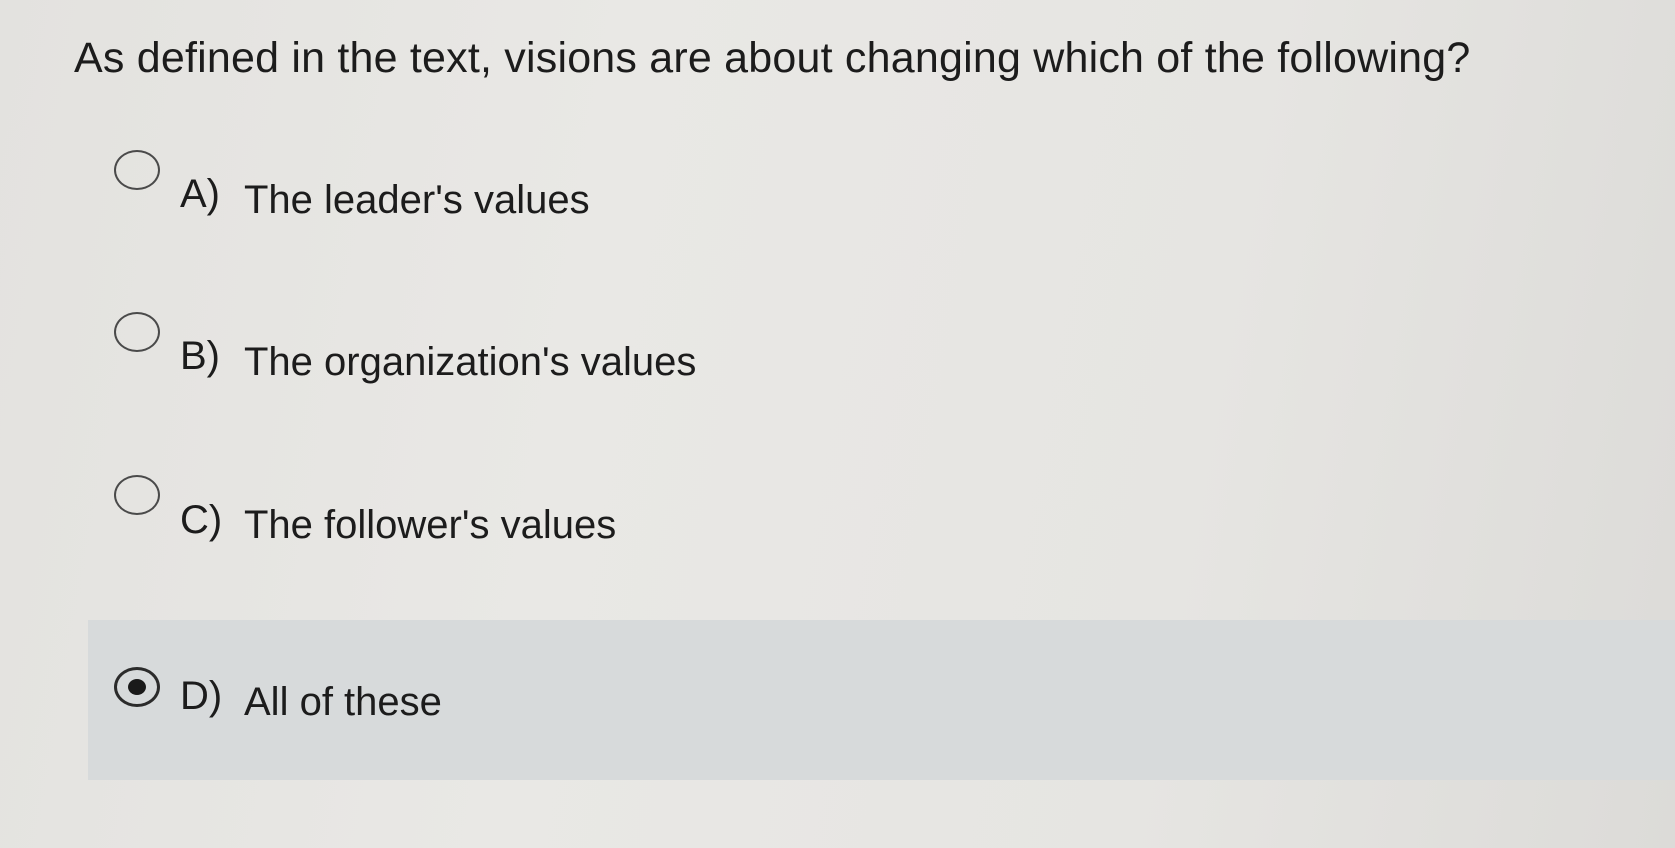  I want to click on radio-button-c, so click(137, 495).